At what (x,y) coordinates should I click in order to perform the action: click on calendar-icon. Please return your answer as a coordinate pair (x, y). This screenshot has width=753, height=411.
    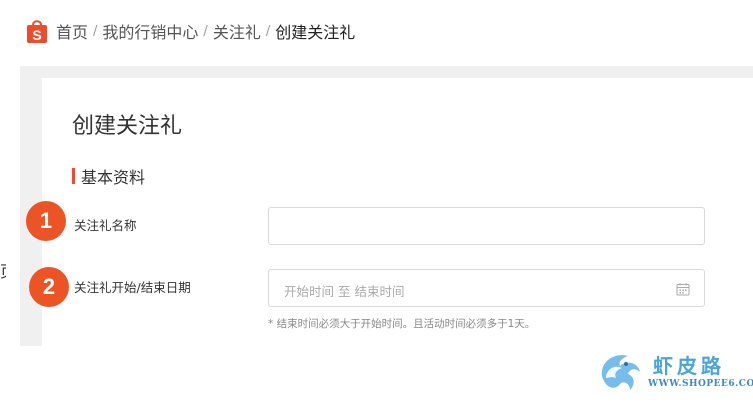
    Looking at the image, I should click on (683, 288).